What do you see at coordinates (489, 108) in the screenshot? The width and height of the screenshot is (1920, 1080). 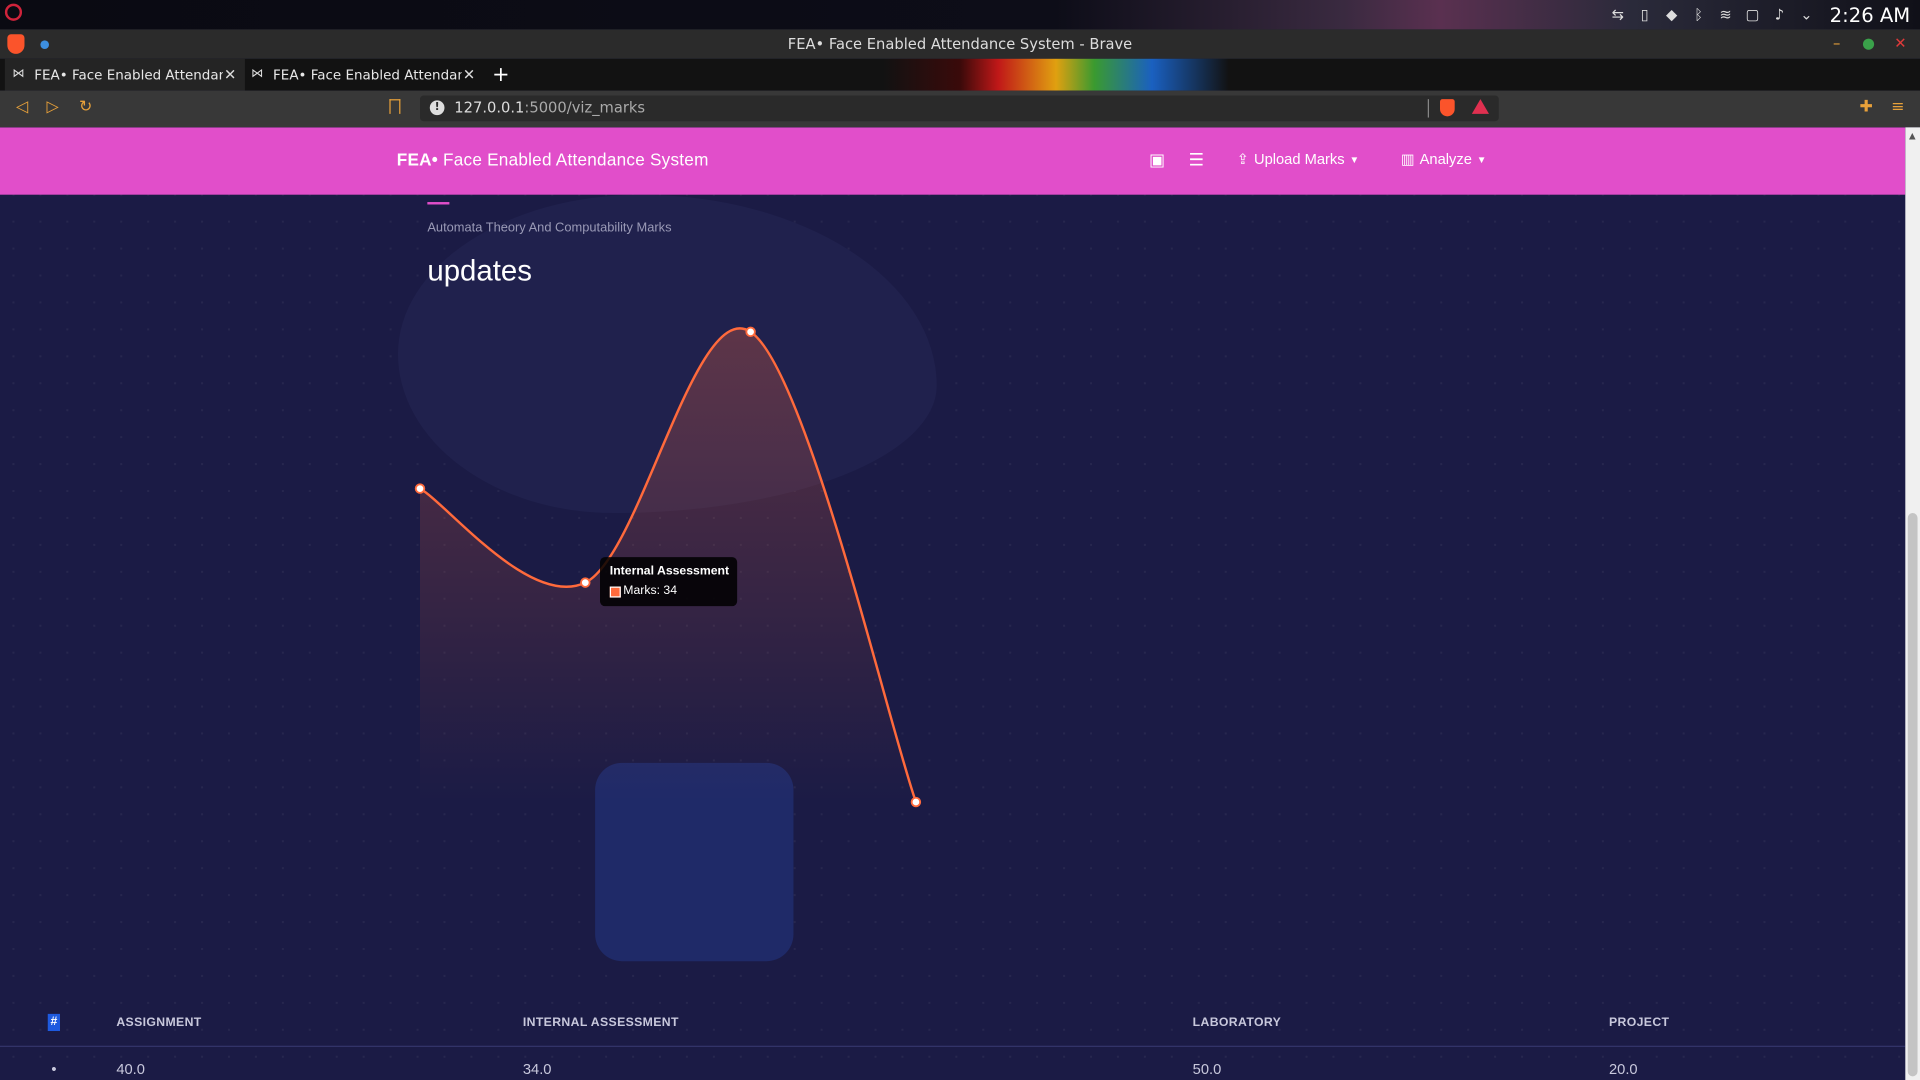 I see `url-host: 127.0.0.1` at bounding box center [489, 108].